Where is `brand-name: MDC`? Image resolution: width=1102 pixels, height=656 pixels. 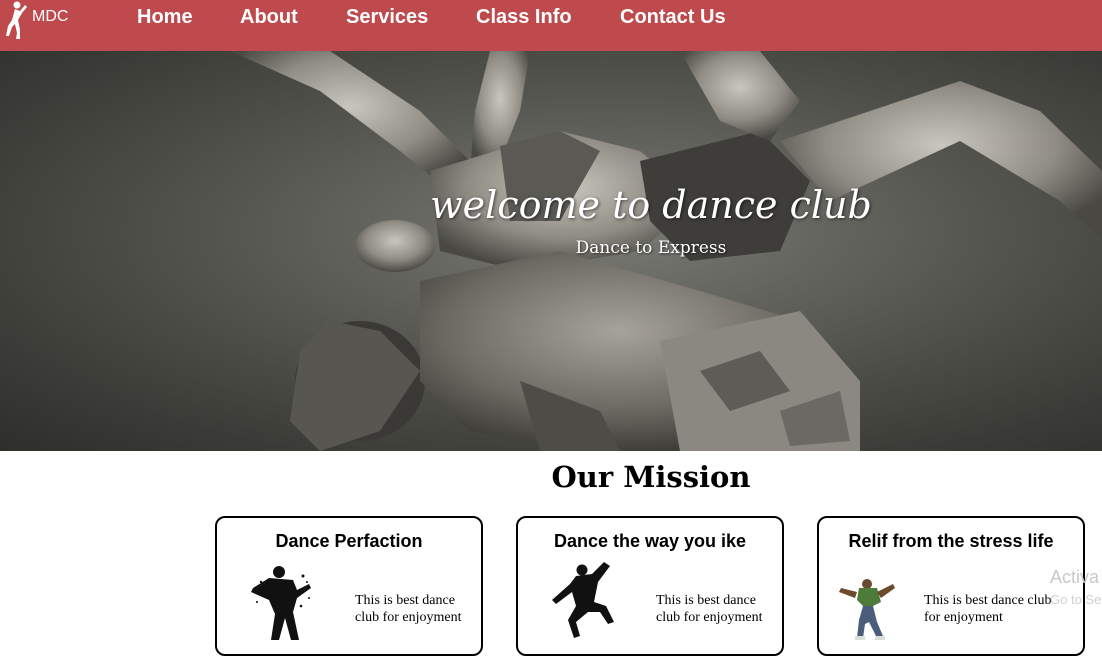 brand-name: MDC is located at coordinates (50, 17).